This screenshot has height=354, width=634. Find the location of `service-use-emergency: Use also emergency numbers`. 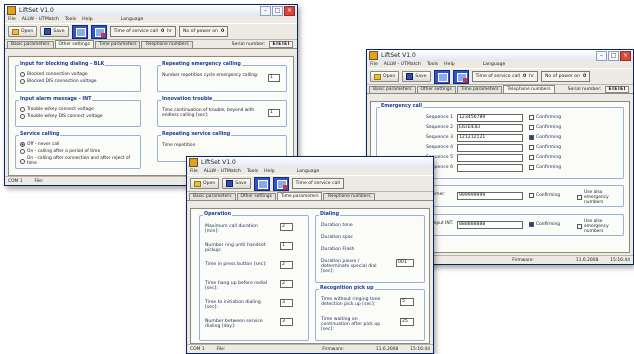

service-use-emergency: Use also emergency numbers is located at coordinates (599, 197).